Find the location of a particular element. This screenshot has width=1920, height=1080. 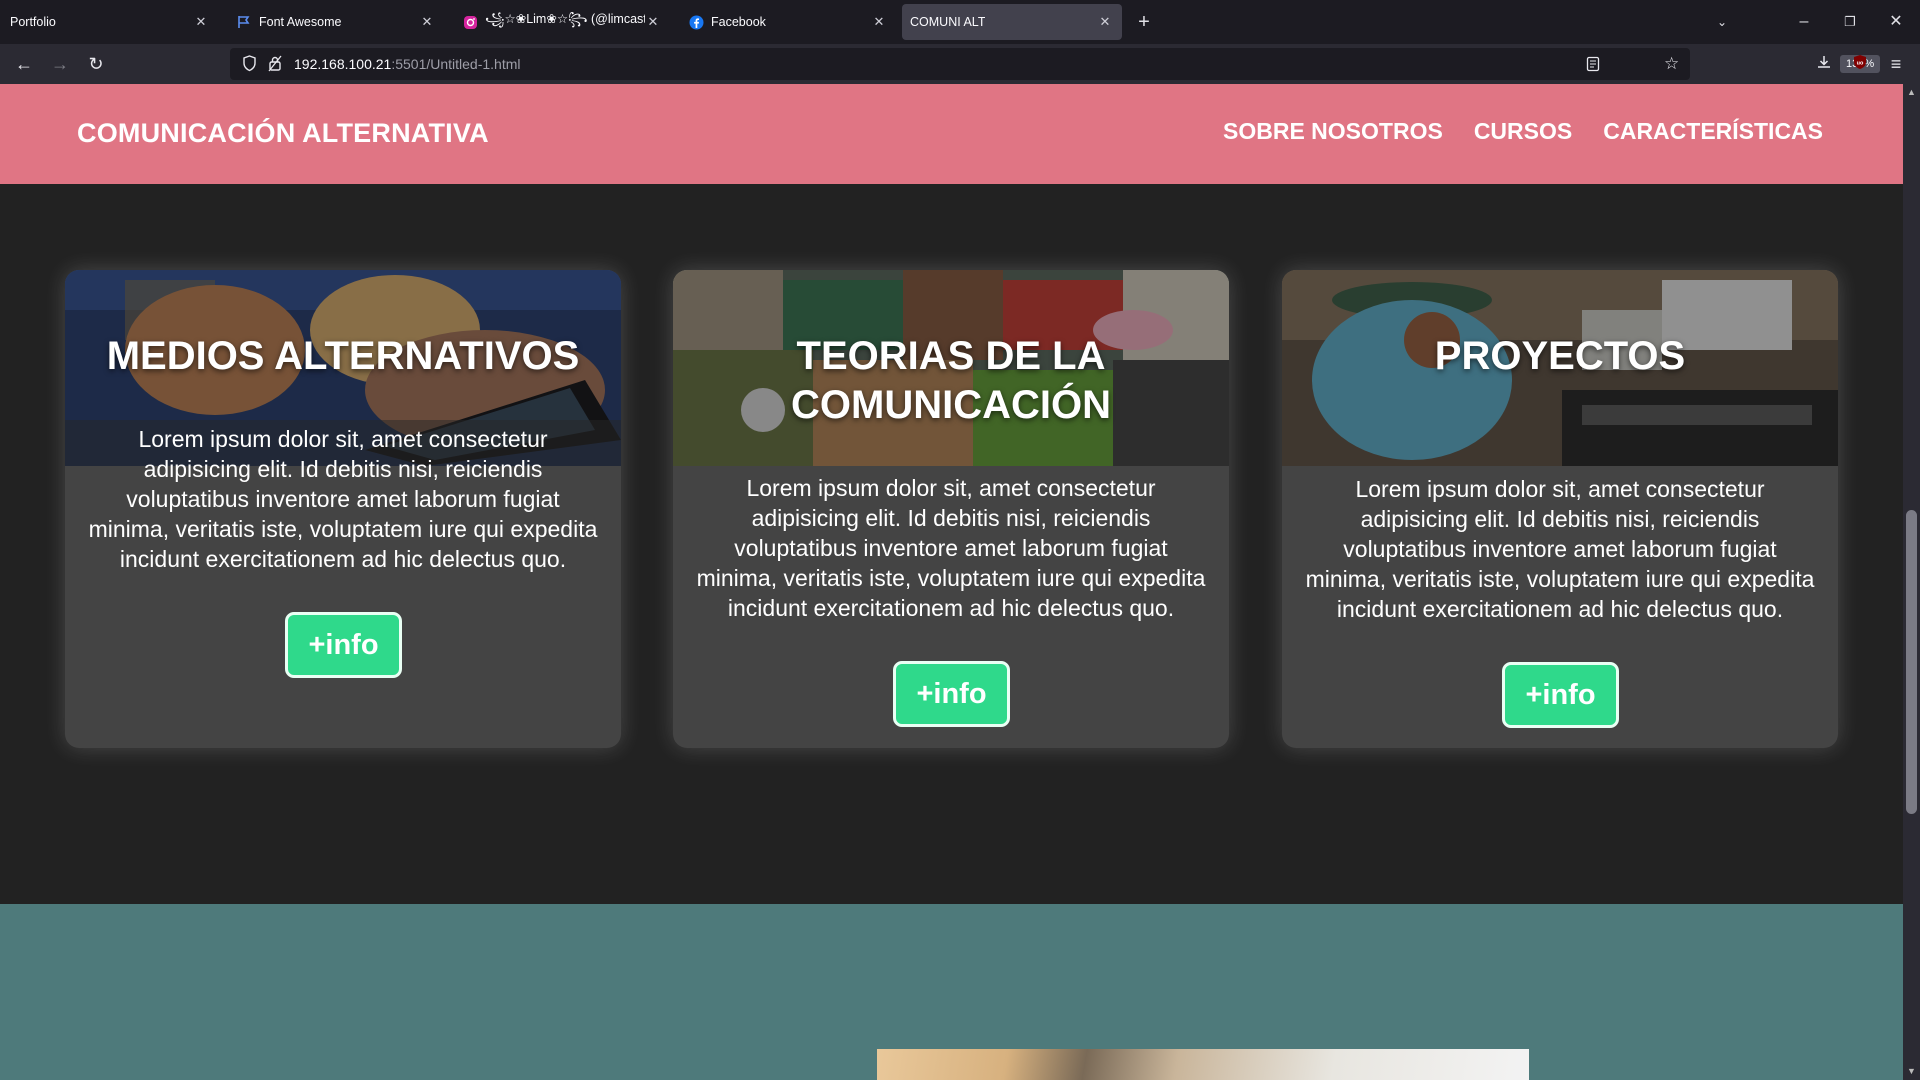

bookmark-star-icon: ☆ is located at coordinates (1671, 64).